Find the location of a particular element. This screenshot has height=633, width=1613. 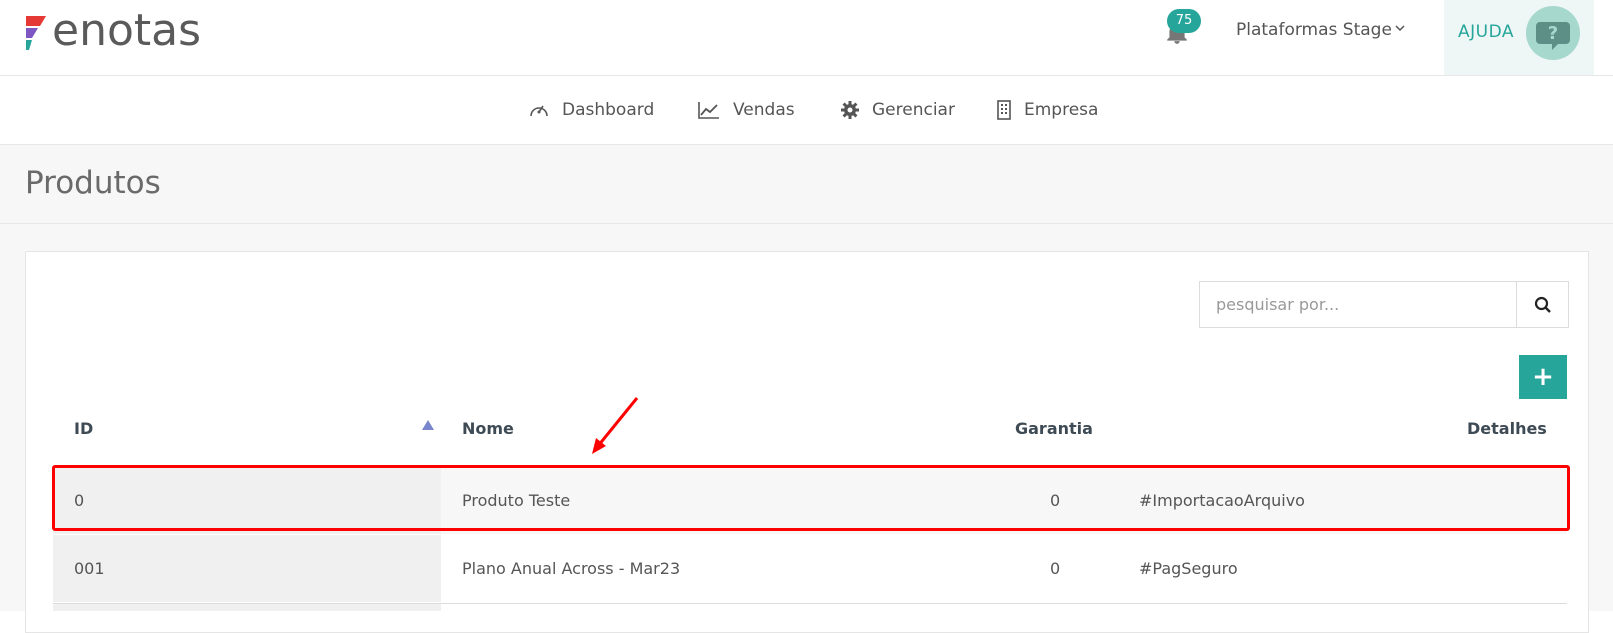

search-button is located at coordinates (1542, 304).